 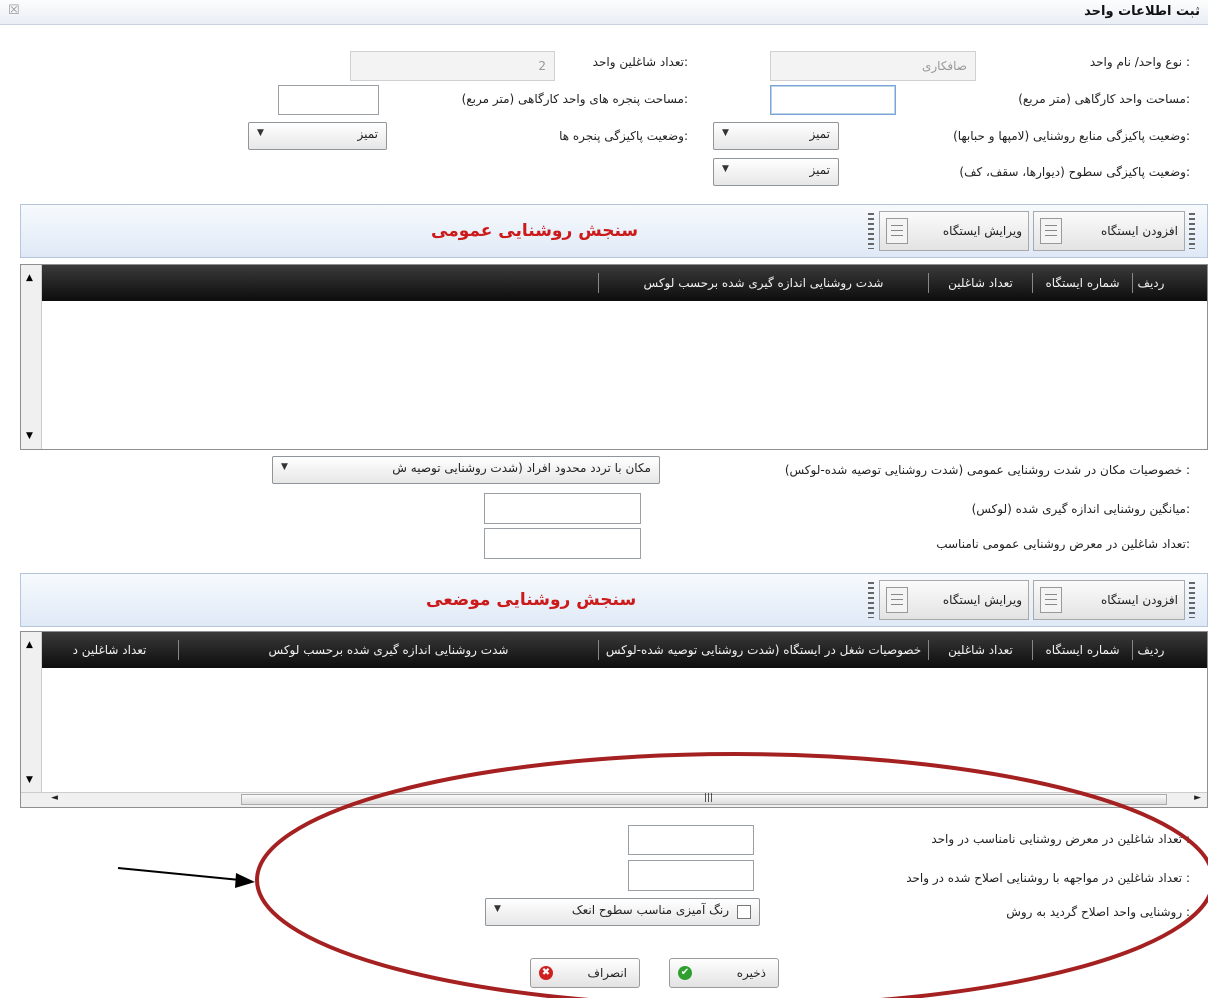 What do you see at coordinates (452, 66) in the screenshot?
I see `workers-field: 2` at bounding box center [452, 66].